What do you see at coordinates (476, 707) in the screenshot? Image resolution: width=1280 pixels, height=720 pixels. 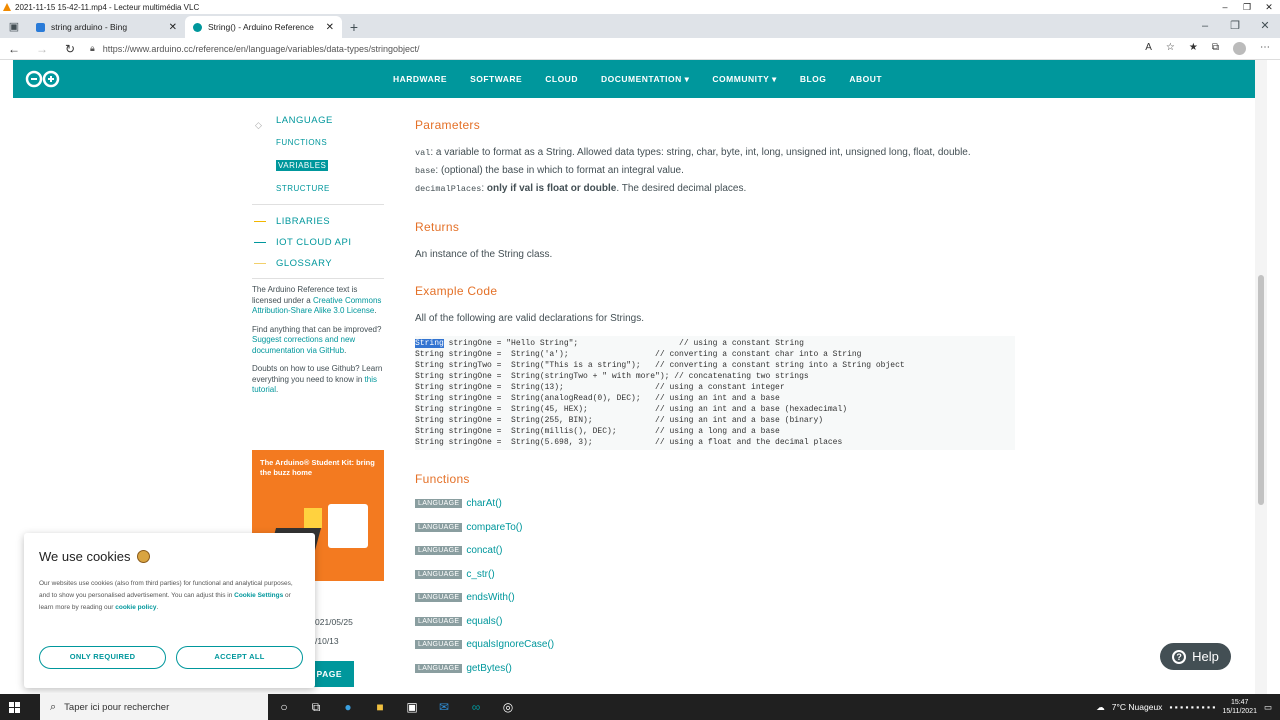 I see `arduino-app-icon: ∞` at bounding box center [476, 707].